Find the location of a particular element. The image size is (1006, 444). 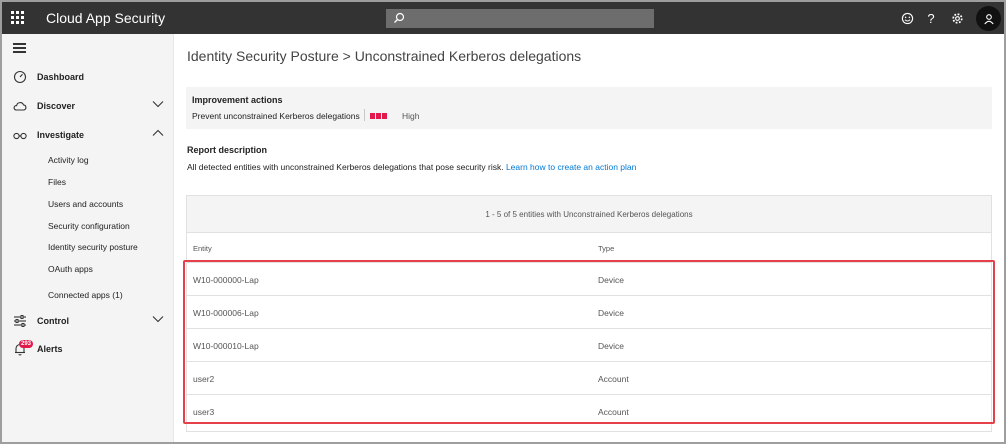

app-launcher-icon is located at coordinates (18, 18).